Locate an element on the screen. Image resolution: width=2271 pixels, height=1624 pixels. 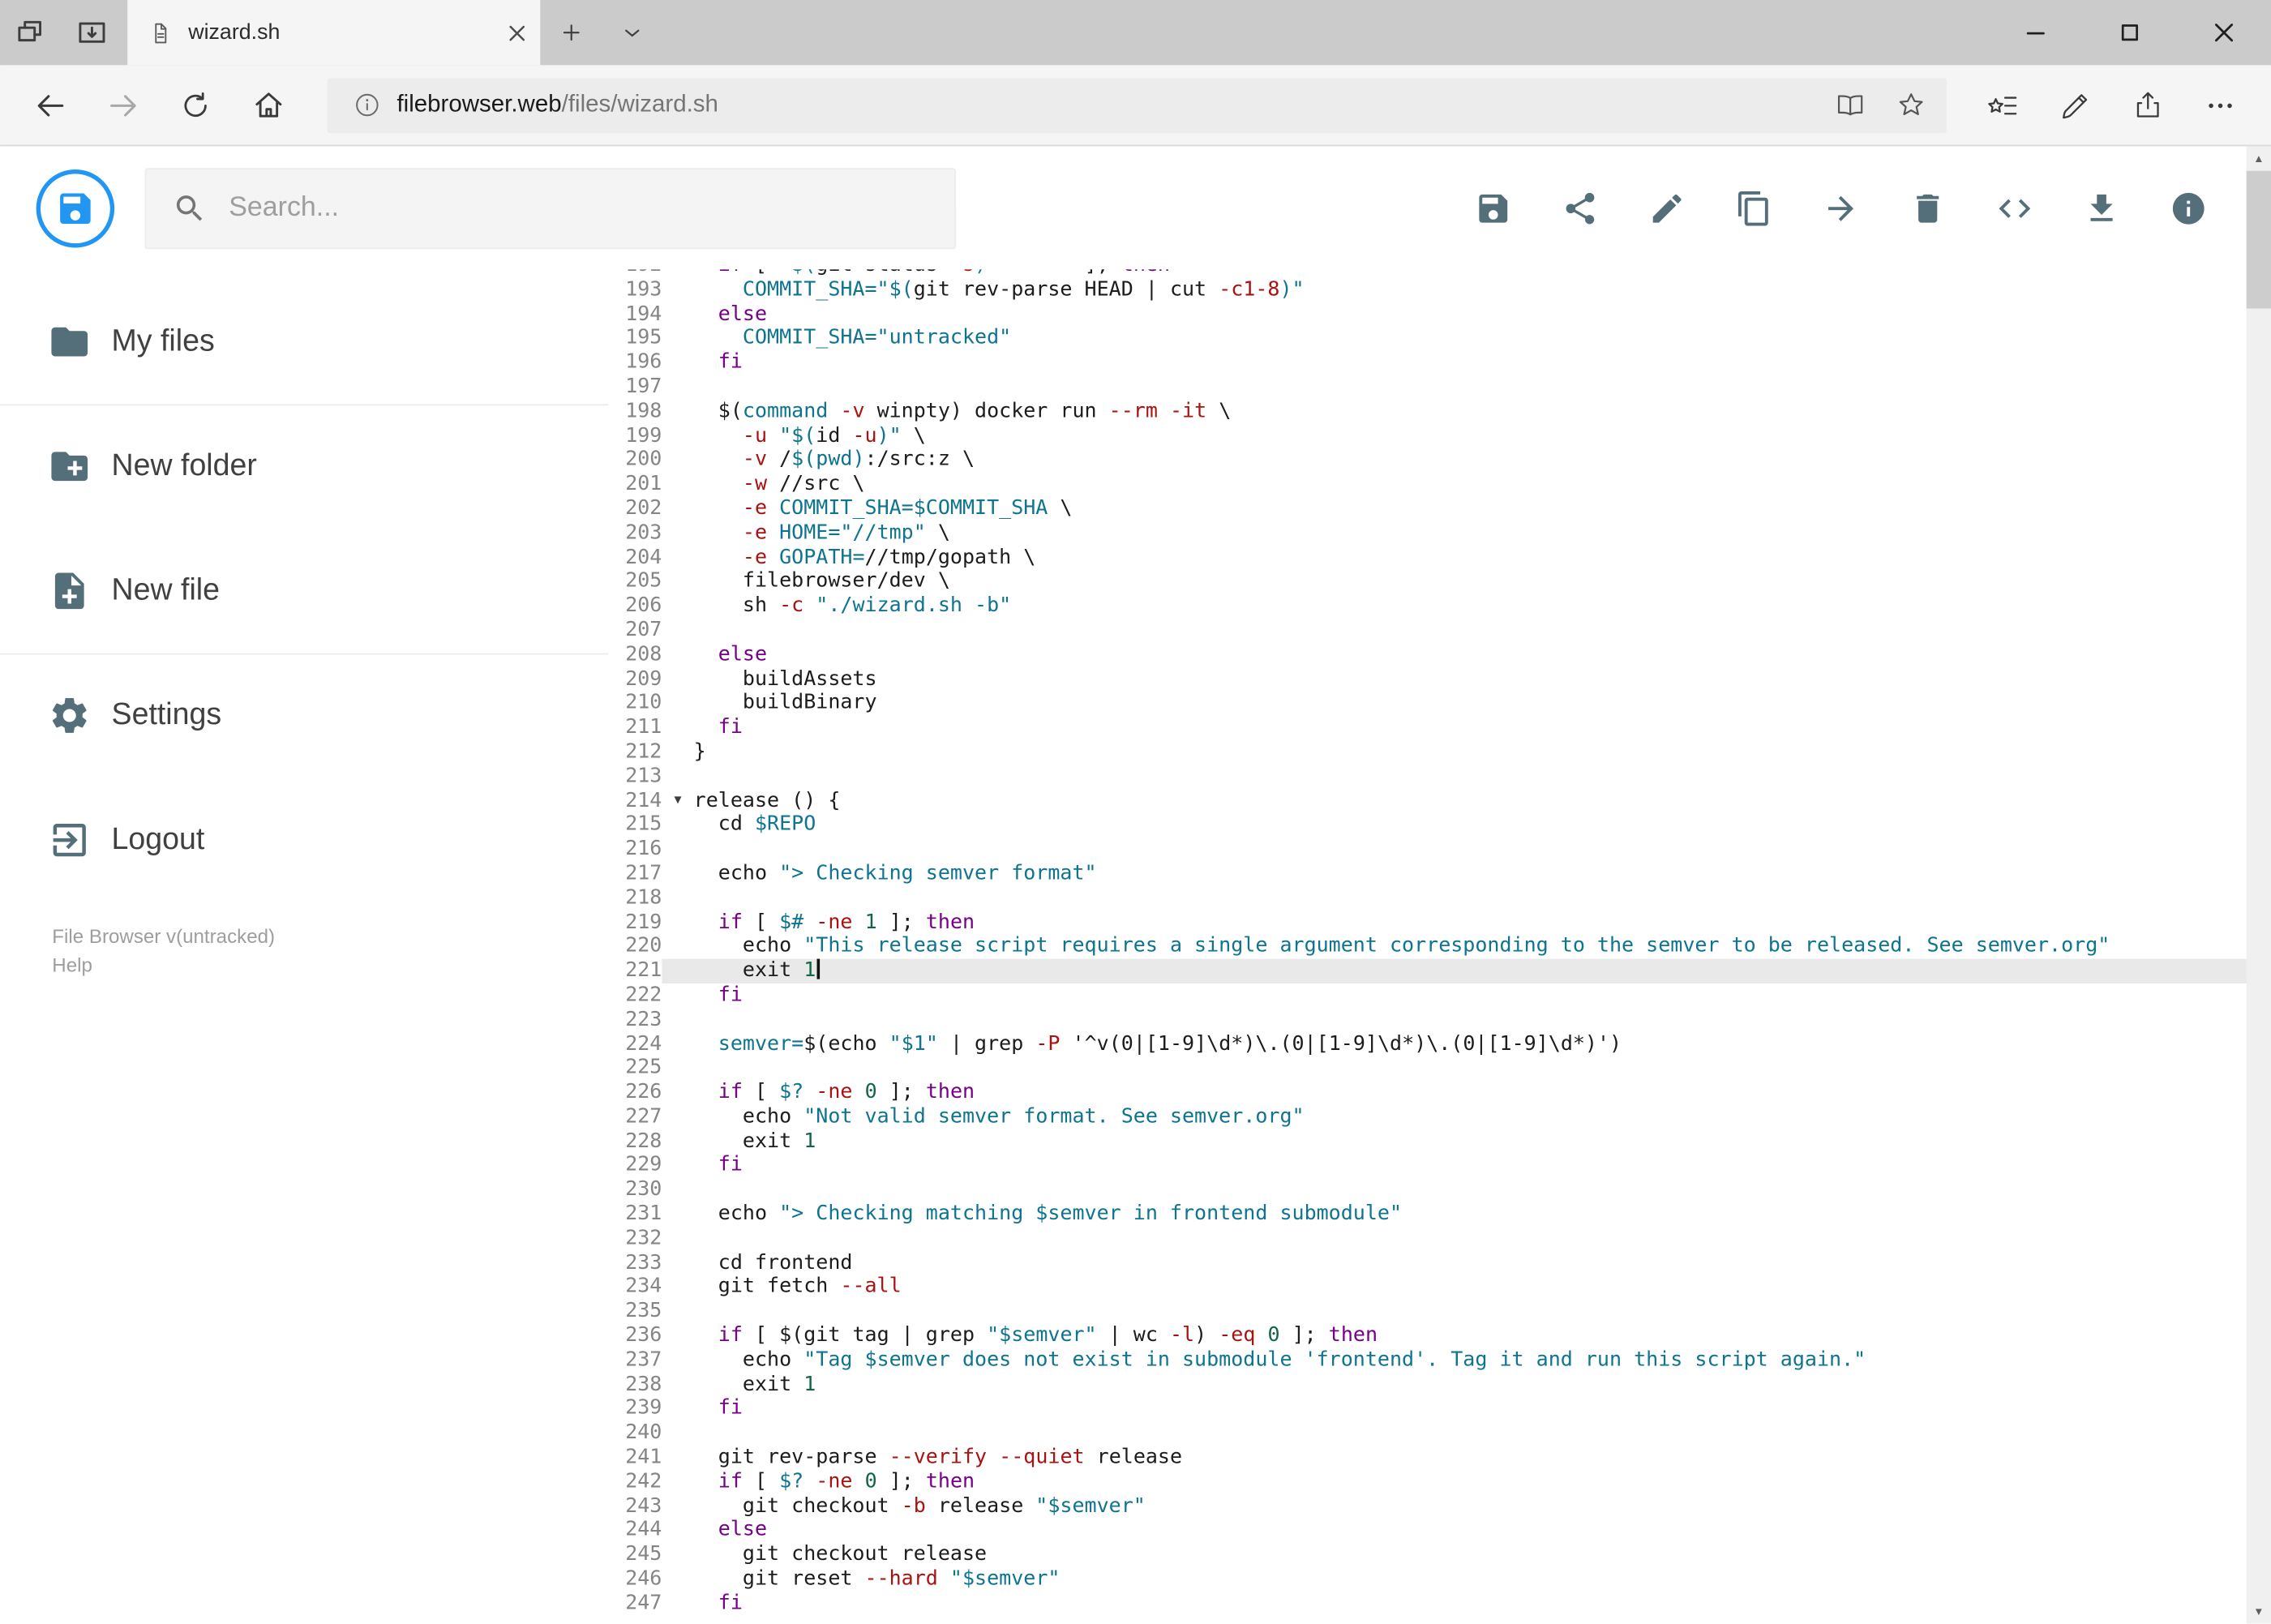
code-line: 197 is located at coordinates (1440, 387).